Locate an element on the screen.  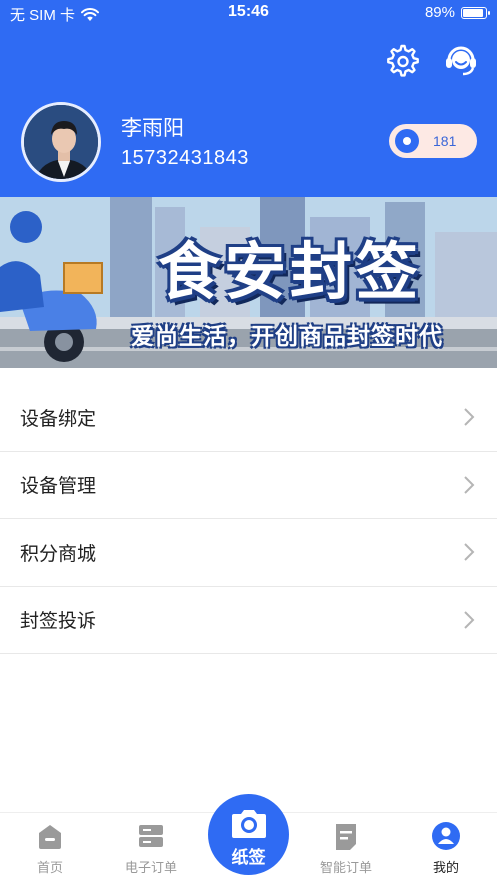
points-value: 181 is located at coordinates (445, 141).